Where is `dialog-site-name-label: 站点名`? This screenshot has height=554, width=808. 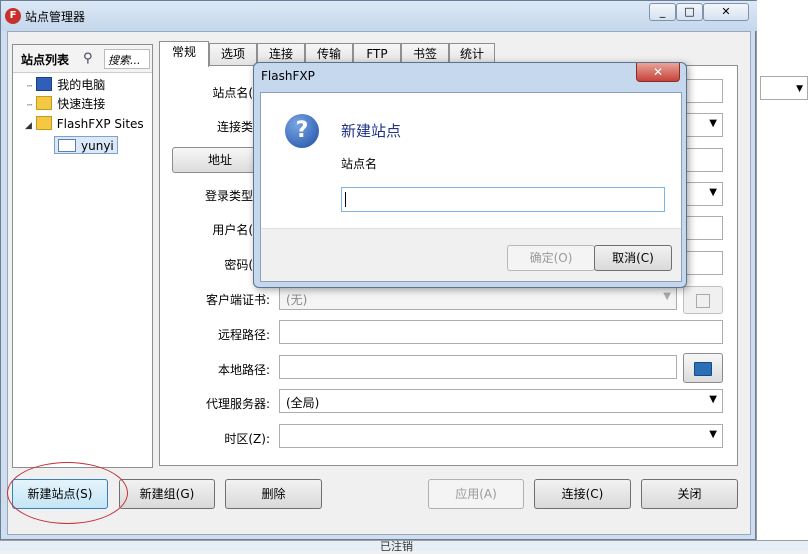 dialog-site-name-label: 站点名 is located at coordinates (359, 164).